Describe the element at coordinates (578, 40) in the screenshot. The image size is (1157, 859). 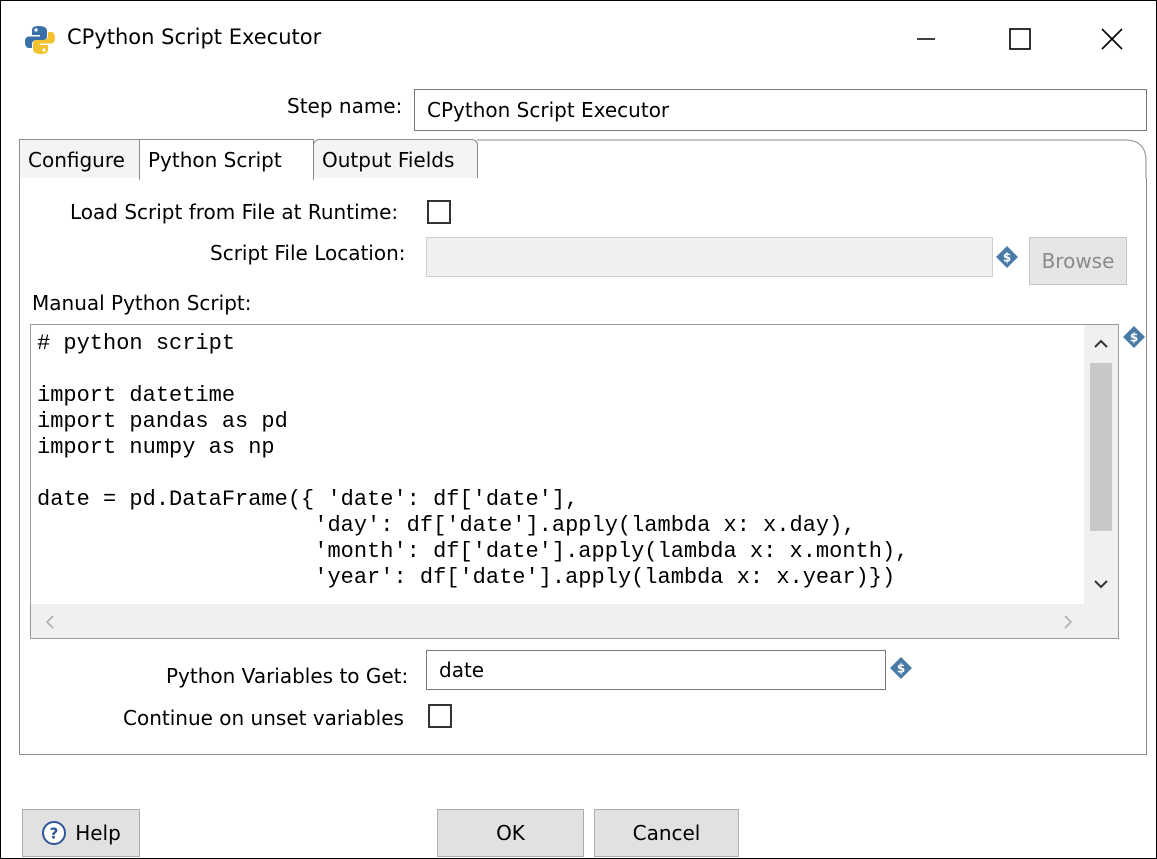
I see `title-bar: CPython Script Executor` at that location.